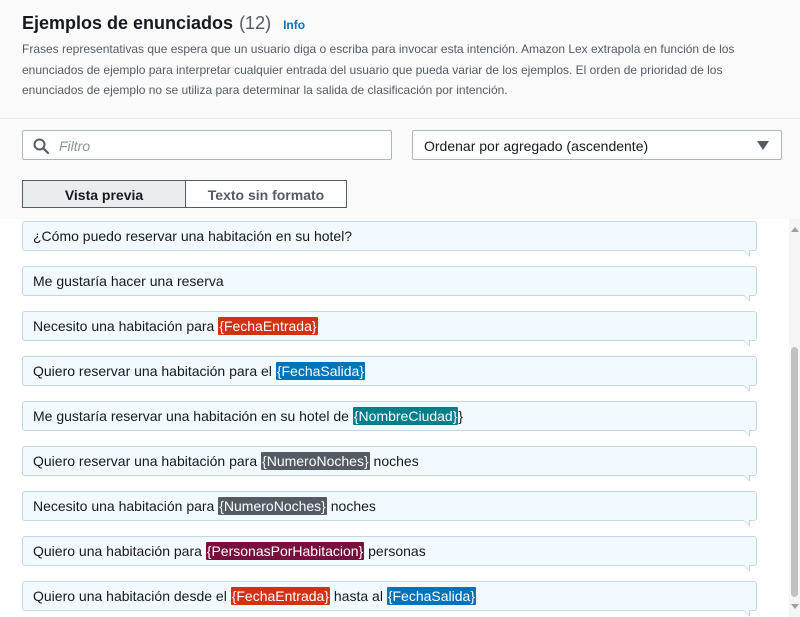  I want to click on divider, so click(400, 118).